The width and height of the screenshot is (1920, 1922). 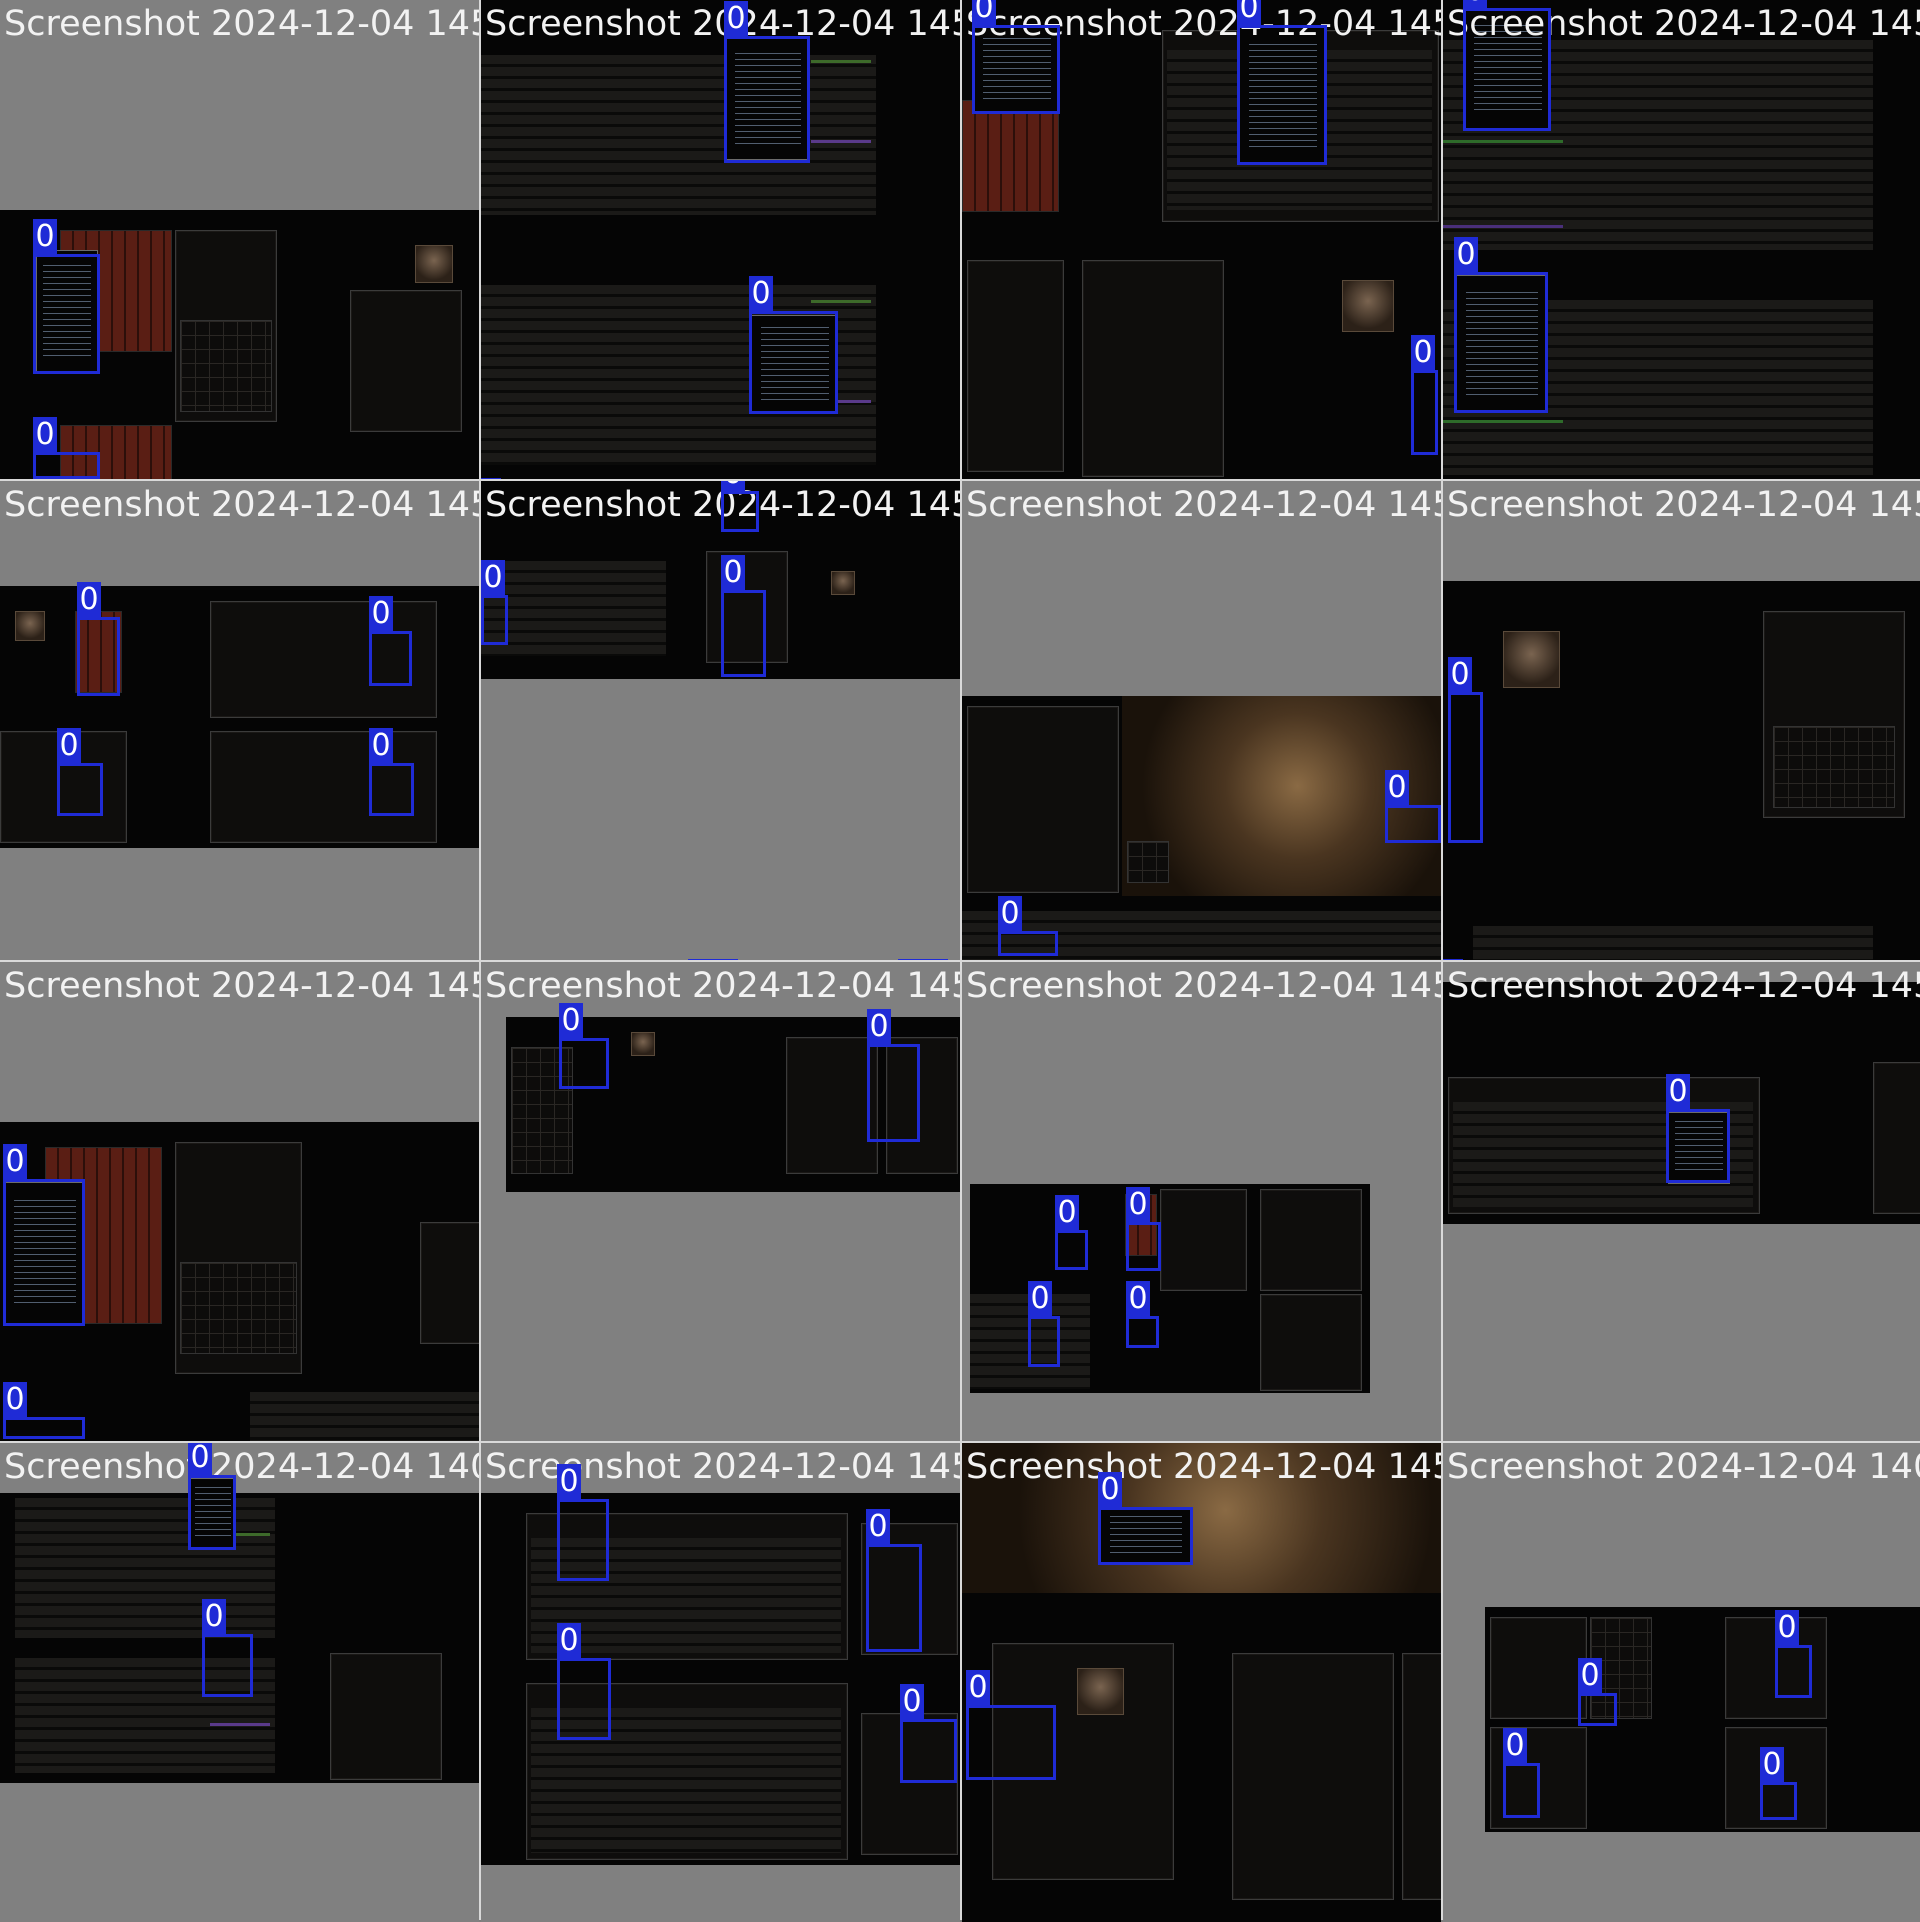 I want to click on tile-title: Screenshot 2024-12-04 145458.png, so click(x=241, y=24).